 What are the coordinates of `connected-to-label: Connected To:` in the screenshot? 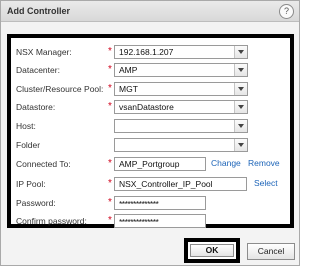 It's located at (43, 164).